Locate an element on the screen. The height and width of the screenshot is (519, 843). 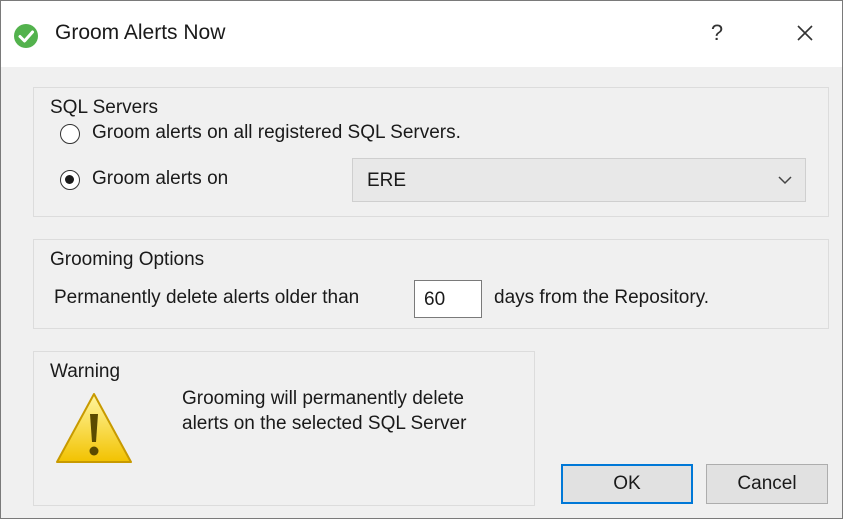
days-input: 60 is located at coordinates (448, 299).